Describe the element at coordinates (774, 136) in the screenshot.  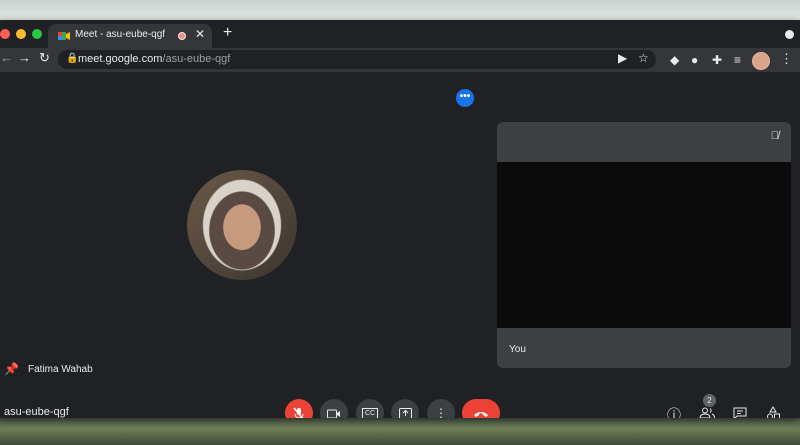
I see `muted-mic-icon: 🎙̸` at that location.